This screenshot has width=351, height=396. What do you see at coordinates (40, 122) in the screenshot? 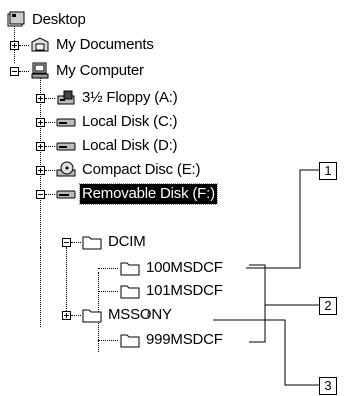
I see `expand-local-c-icon` at bounding box center [40, 122].